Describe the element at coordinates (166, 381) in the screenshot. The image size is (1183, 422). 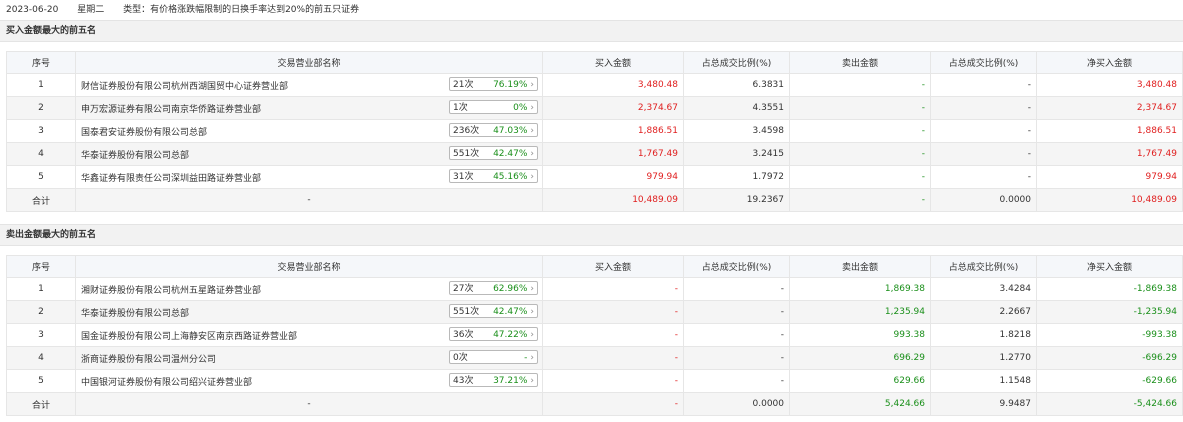
I see `broker-name: 中国银河证券股份有限公司绍兴证券营业部` at that location.